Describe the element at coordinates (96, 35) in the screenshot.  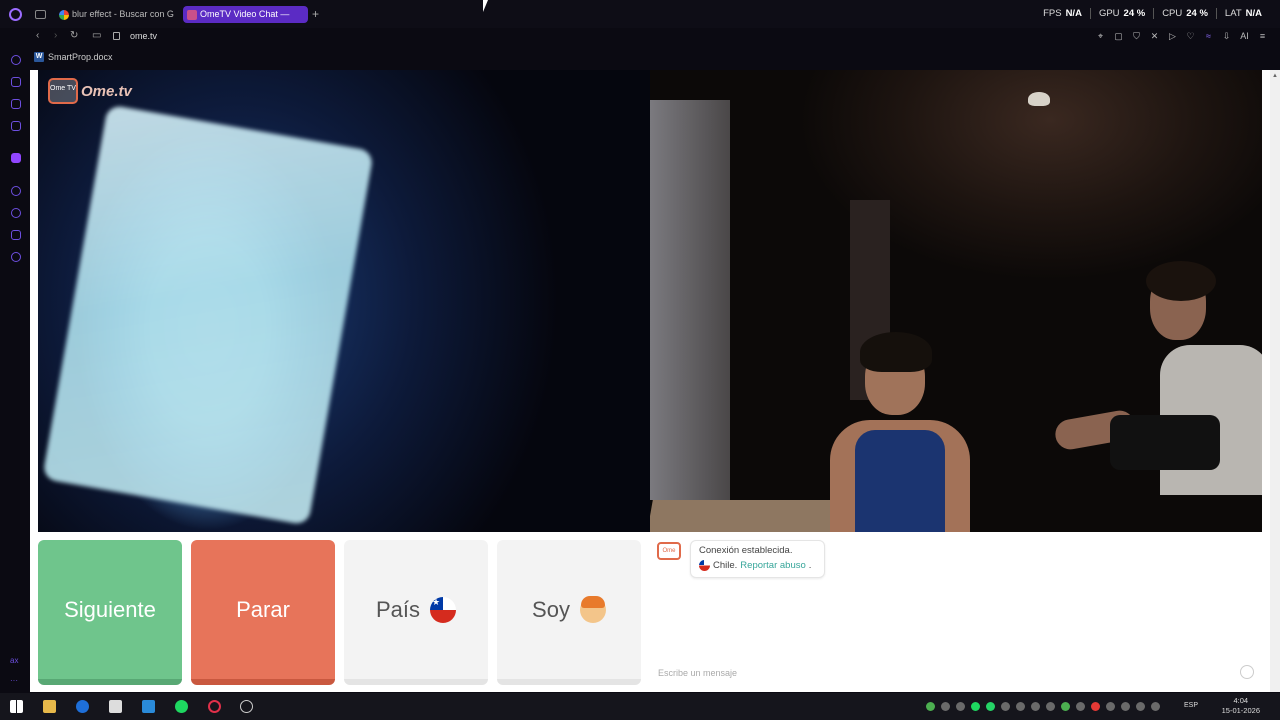
I see `camera-icon: ▭` at that location.